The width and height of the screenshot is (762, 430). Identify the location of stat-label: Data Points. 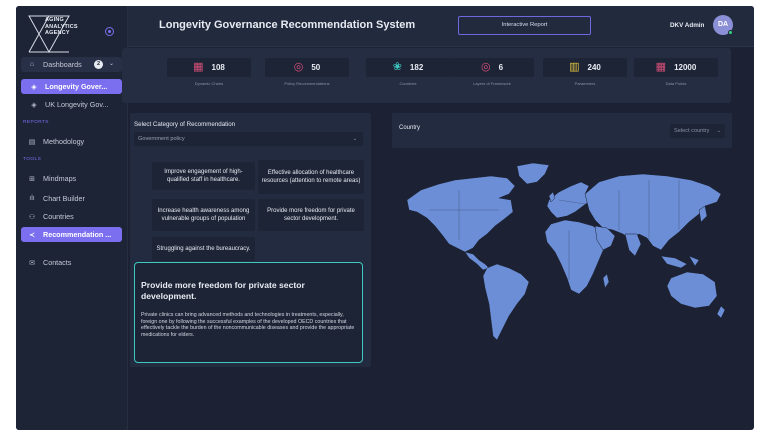
(676, 83).